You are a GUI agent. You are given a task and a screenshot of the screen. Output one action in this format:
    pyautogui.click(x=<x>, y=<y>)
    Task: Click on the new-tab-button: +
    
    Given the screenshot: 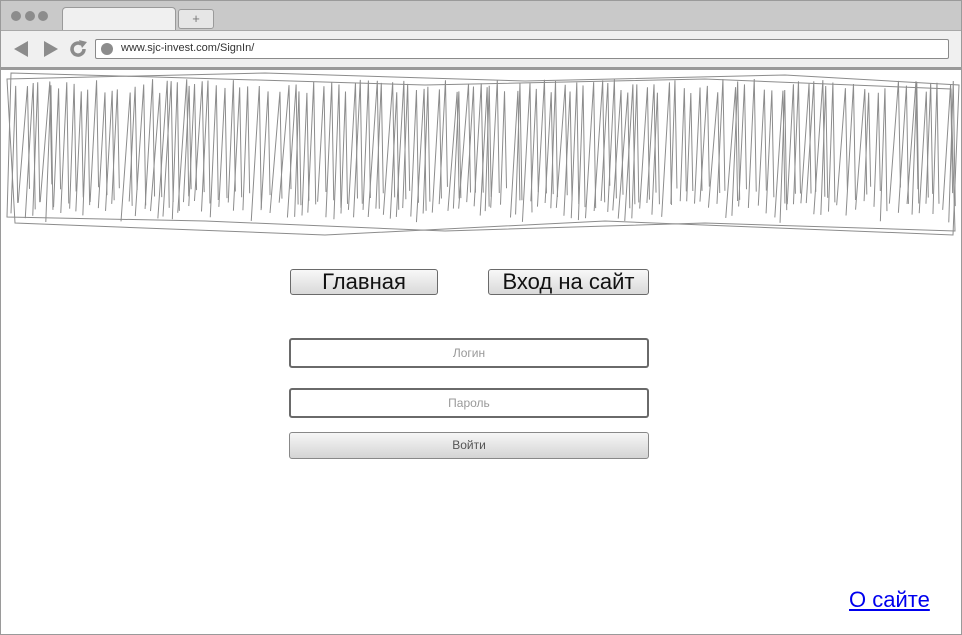 What is the action you would take?
    pyautogui.click(x=196, y=19)
    